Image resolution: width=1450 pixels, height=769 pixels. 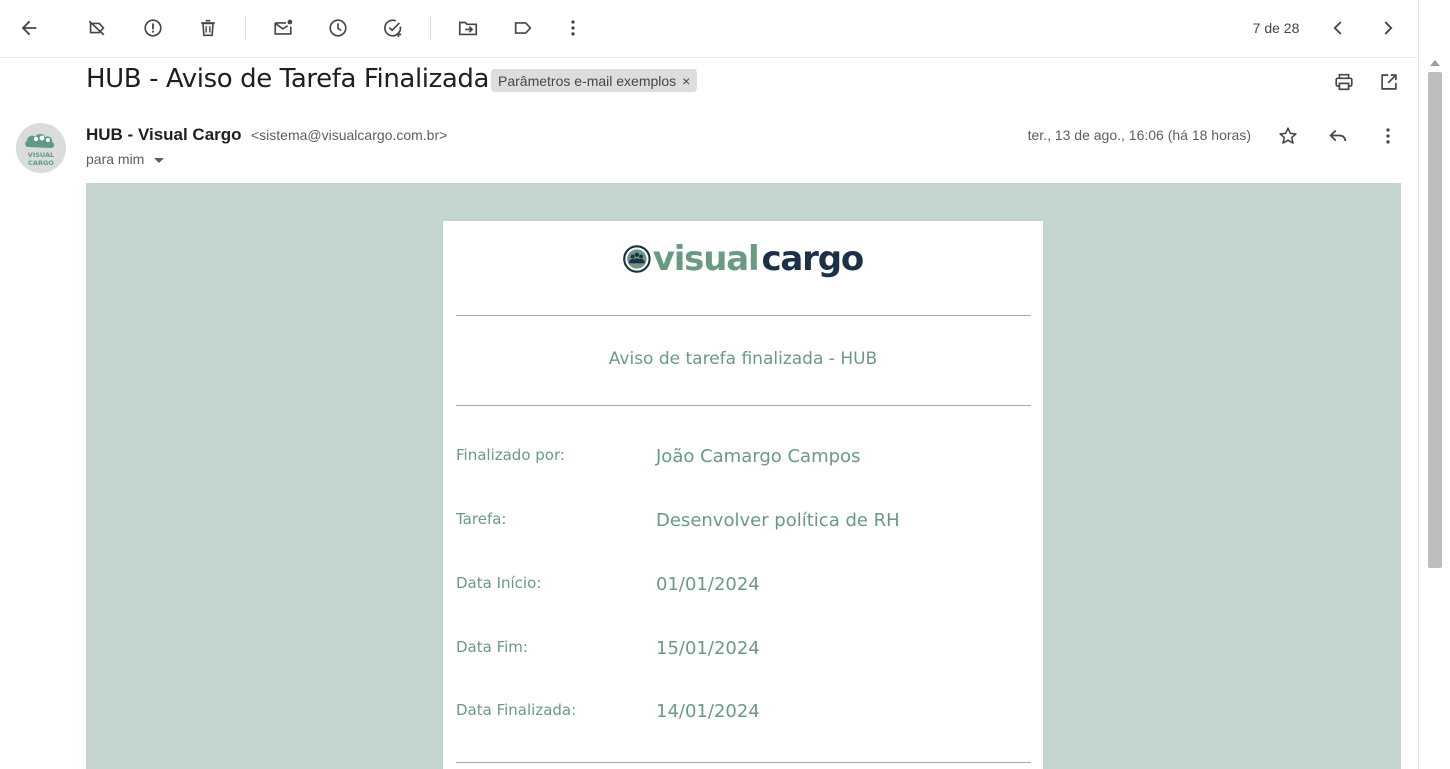 I want to click on email-date: ter., 13 de ago., 16:06 (há 18 horas), so click(x=1139, y=135).